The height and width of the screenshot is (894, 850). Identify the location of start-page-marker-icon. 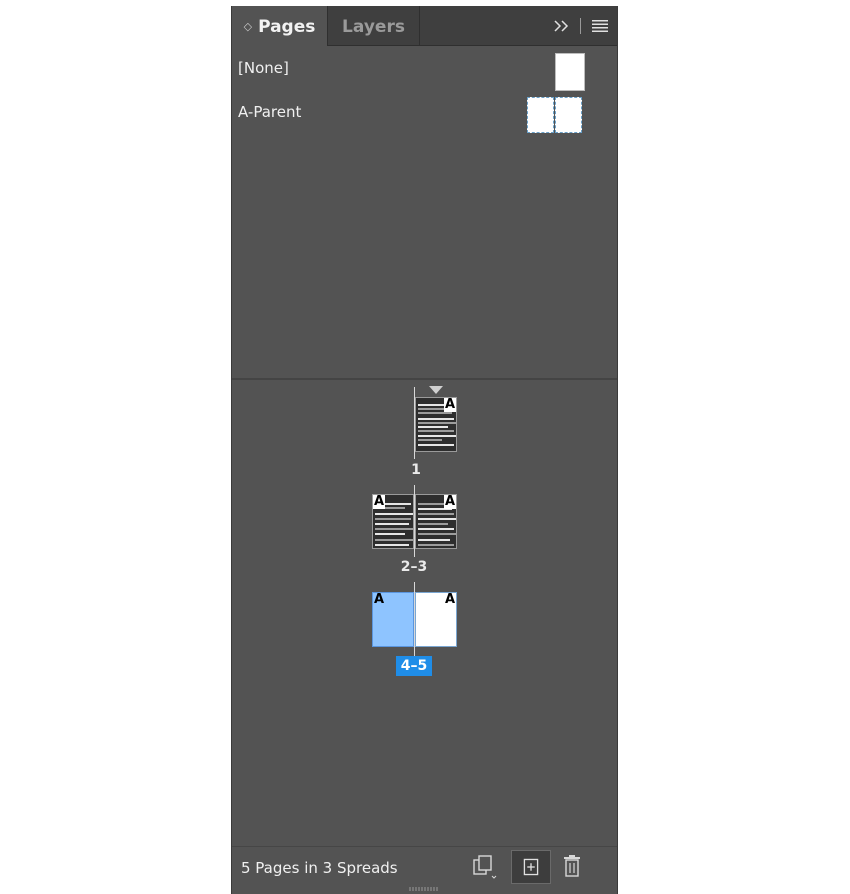
(436, 390).